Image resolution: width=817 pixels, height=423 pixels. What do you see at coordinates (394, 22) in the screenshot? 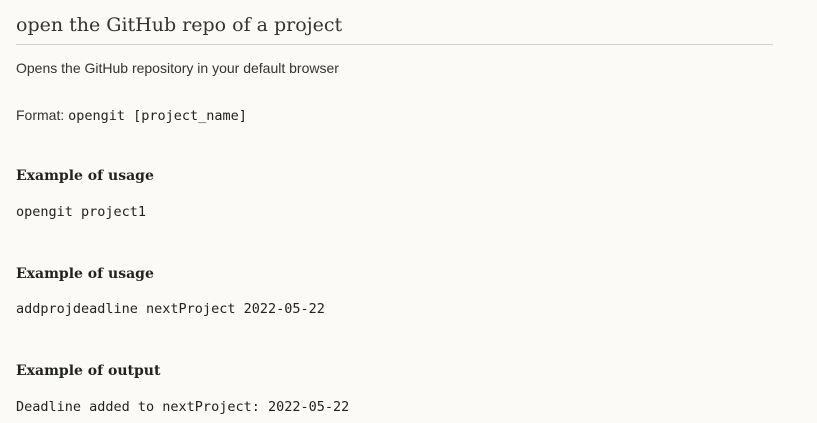
I see `section-heading: open the GitHub repo of a project` at bounding box center [394, 22].